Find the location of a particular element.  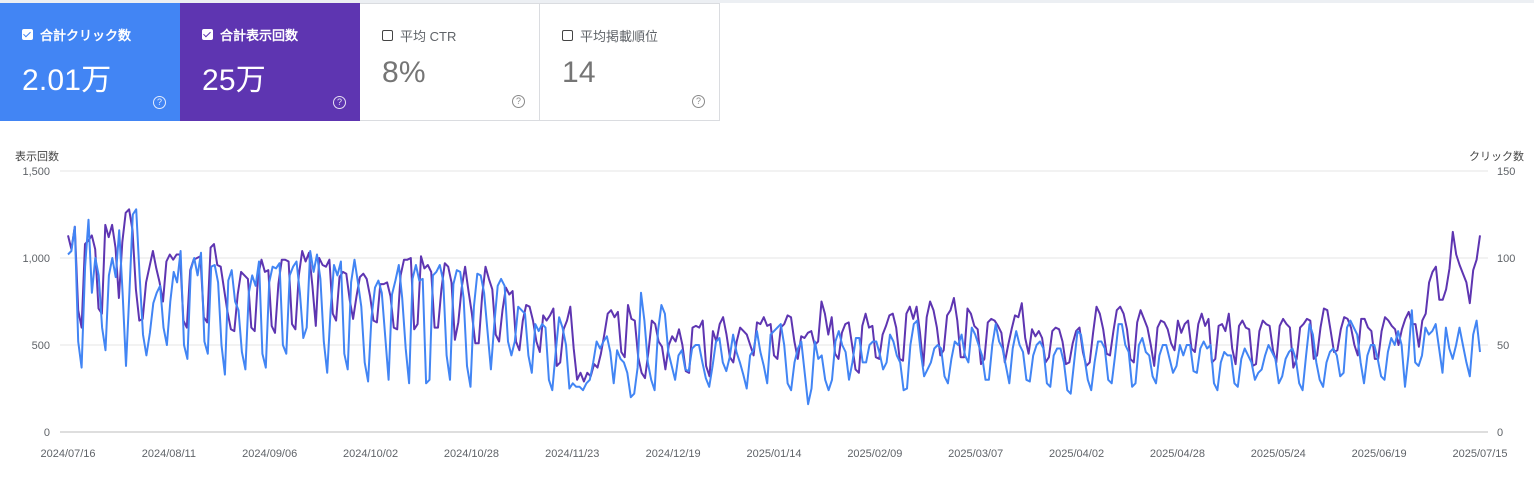

metric-card-header: 平均 CTR is located at coordinates (460, 35).